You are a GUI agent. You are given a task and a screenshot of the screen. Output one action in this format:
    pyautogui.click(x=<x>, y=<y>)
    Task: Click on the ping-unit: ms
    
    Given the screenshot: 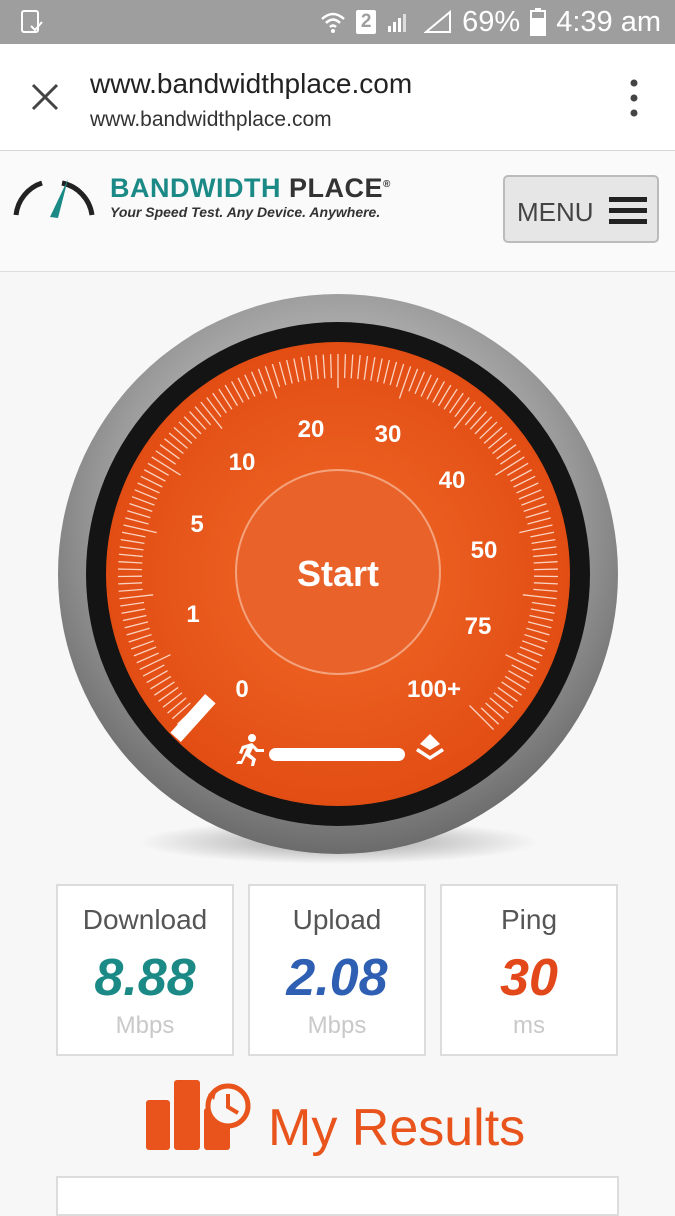 What is the action you would take?
    pyautogui.click(x=529, y=1026)
    